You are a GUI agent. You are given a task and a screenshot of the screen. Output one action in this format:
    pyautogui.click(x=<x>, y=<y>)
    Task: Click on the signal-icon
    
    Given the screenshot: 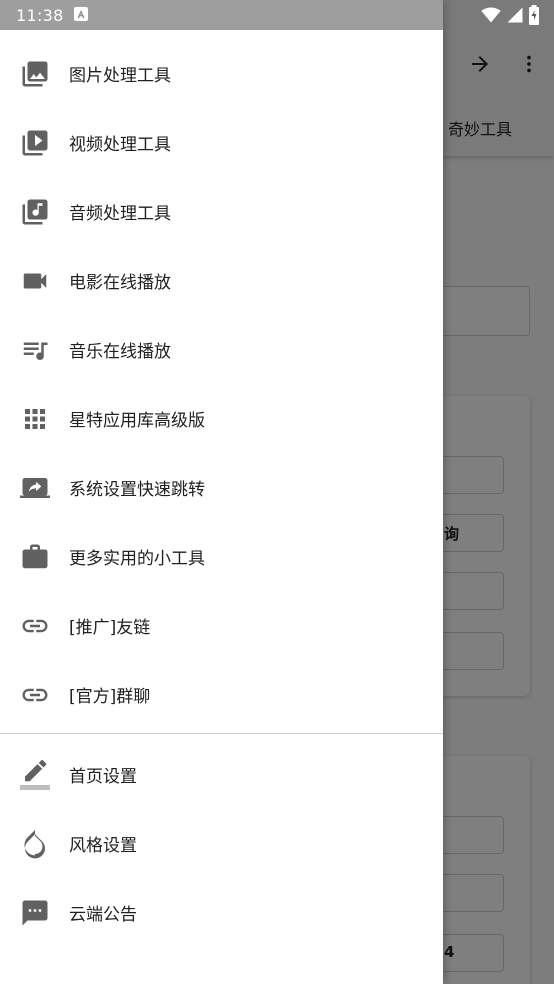 What is the action you would take?
    pyautogui.click(x=515, y=17)
    